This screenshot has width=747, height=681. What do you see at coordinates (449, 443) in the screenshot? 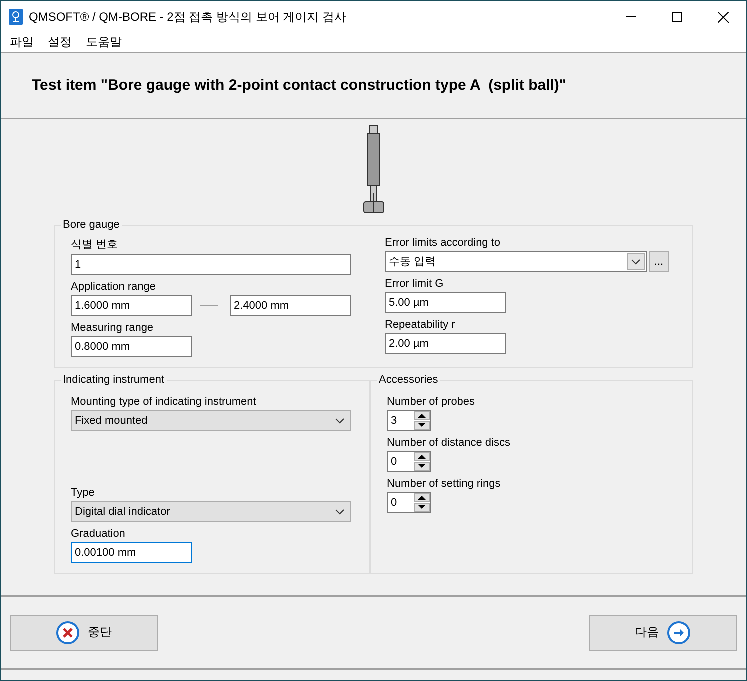
I see `field-label: Number of distance discs` at bounding box center [449, 443].